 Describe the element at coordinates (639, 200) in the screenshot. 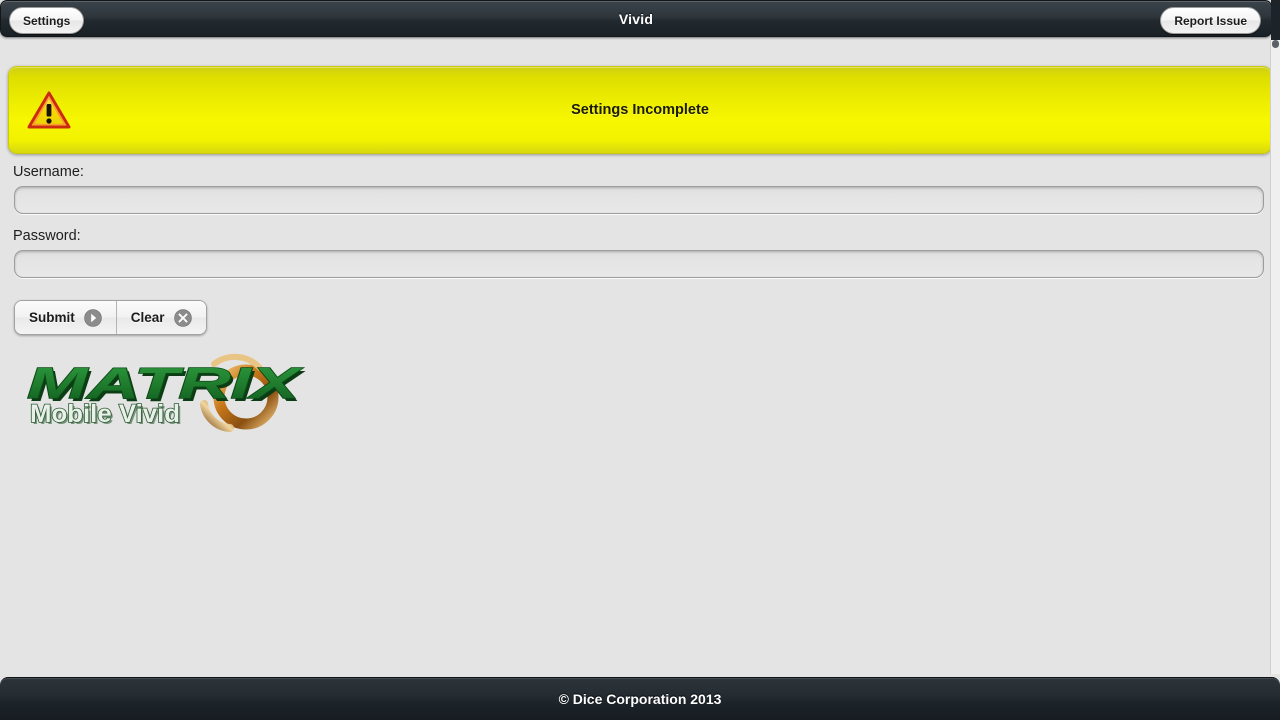

I see `username-input` at that location.